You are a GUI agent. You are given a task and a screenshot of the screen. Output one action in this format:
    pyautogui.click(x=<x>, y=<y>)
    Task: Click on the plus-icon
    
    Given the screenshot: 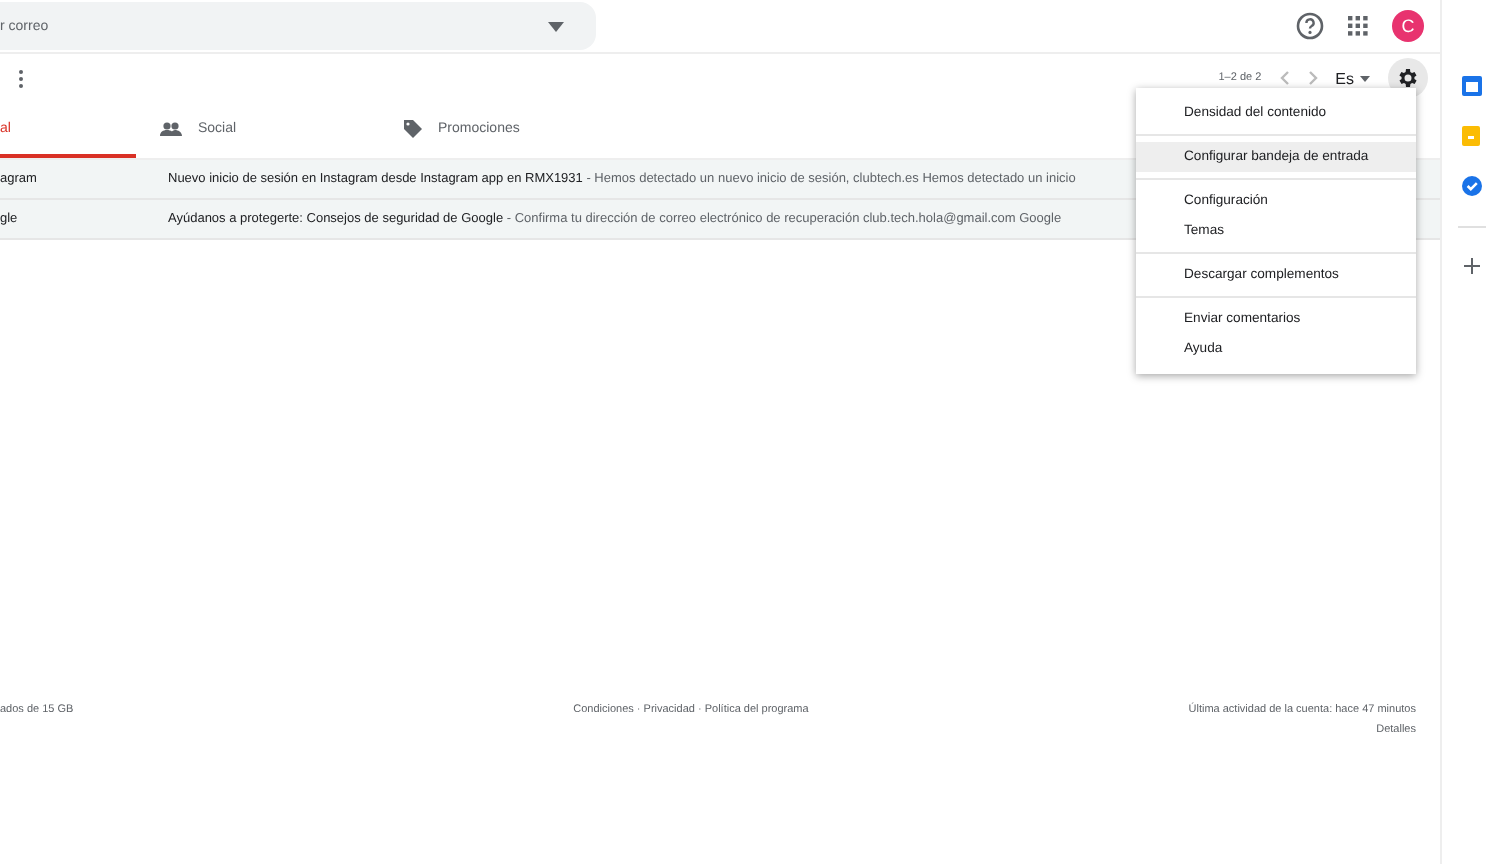 What is the action you would take?
    pyautogui.click(x=1471, y=266)
    